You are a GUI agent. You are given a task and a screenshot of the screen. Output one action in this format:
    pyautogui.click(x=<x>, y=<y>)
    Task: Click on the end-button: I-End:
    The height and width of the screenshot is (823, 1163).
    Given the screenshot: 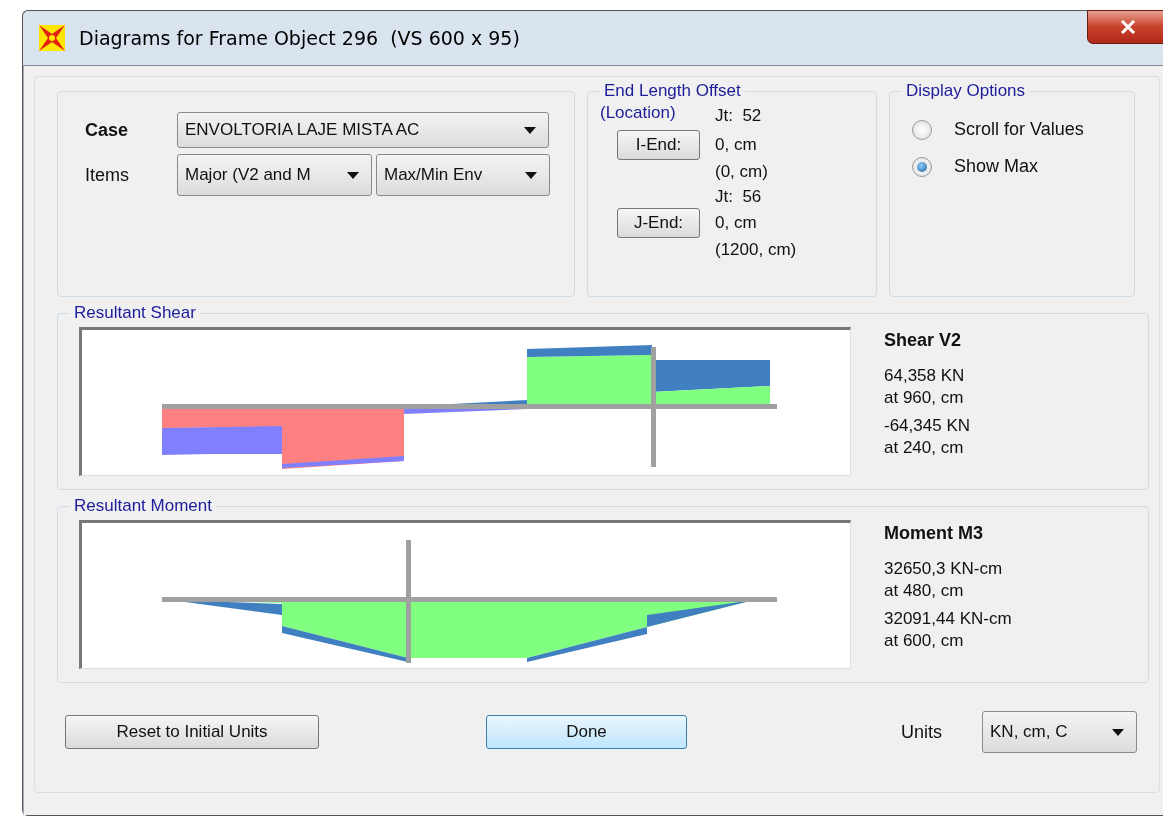 What is the action you would take?
    pyautogui.click(x=658, y=145)
    